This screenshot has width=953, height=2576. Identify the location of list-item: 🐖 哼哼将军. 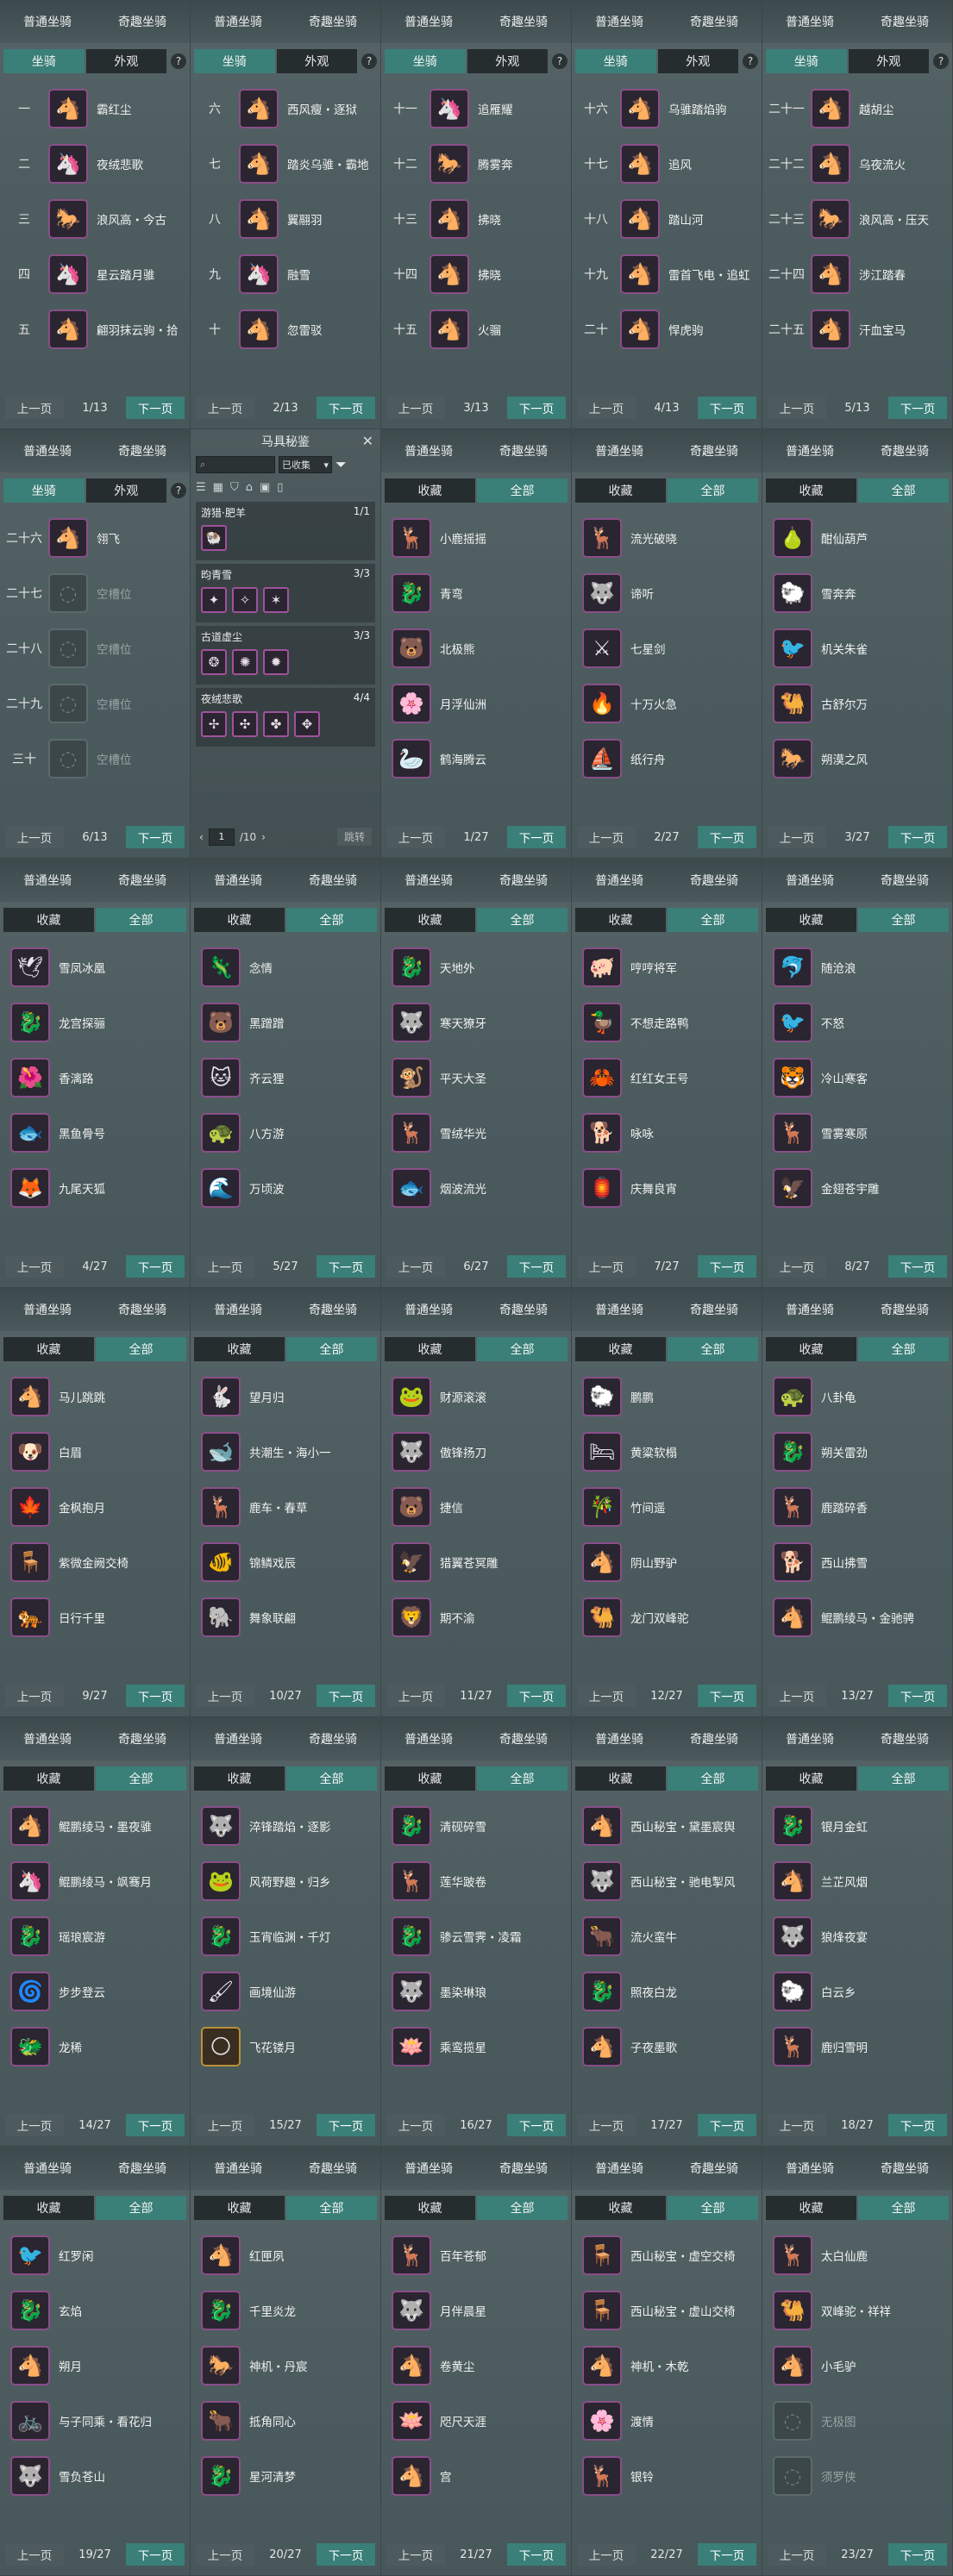
(667, 967).